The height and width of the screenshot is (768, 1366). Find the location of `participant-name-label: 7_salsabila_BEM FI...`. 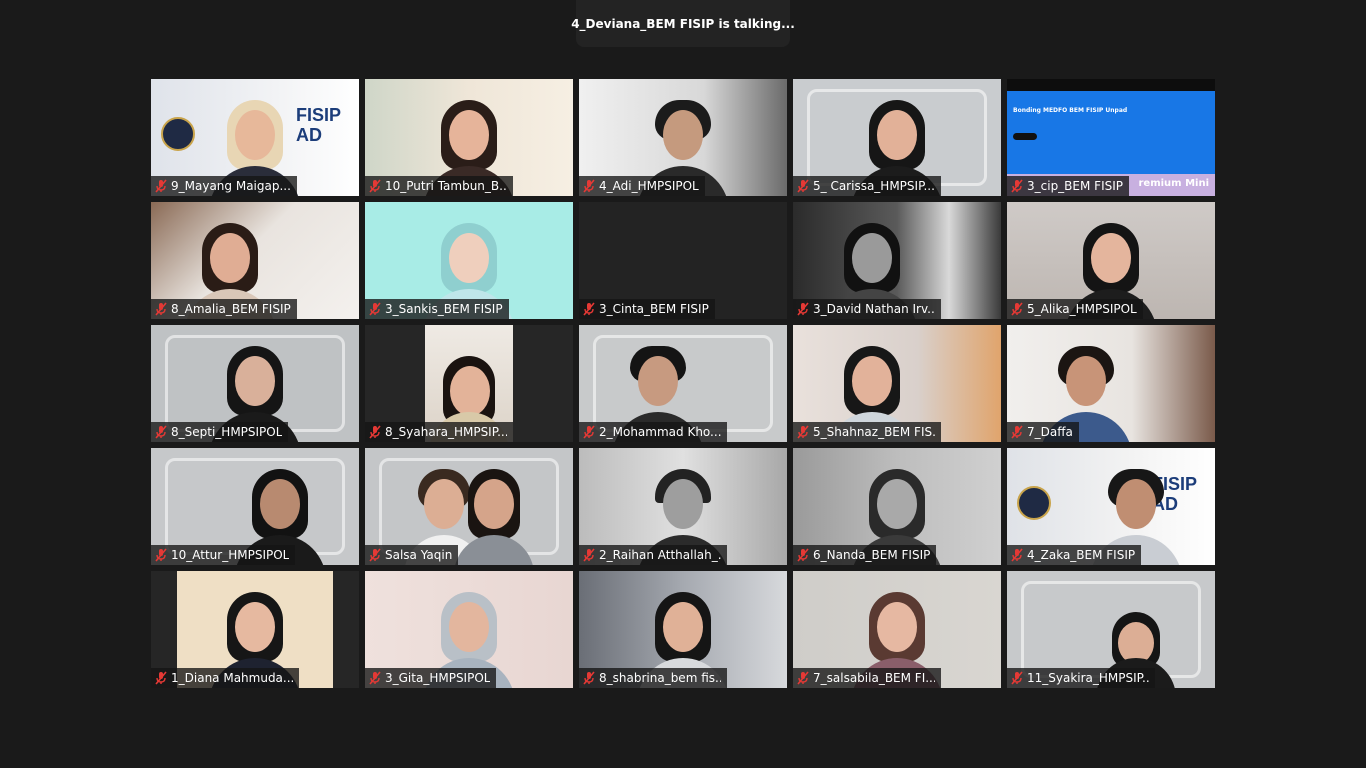

participant-name-label: 7_salsabila_BEM FI... is located at coordinates (867, 678).